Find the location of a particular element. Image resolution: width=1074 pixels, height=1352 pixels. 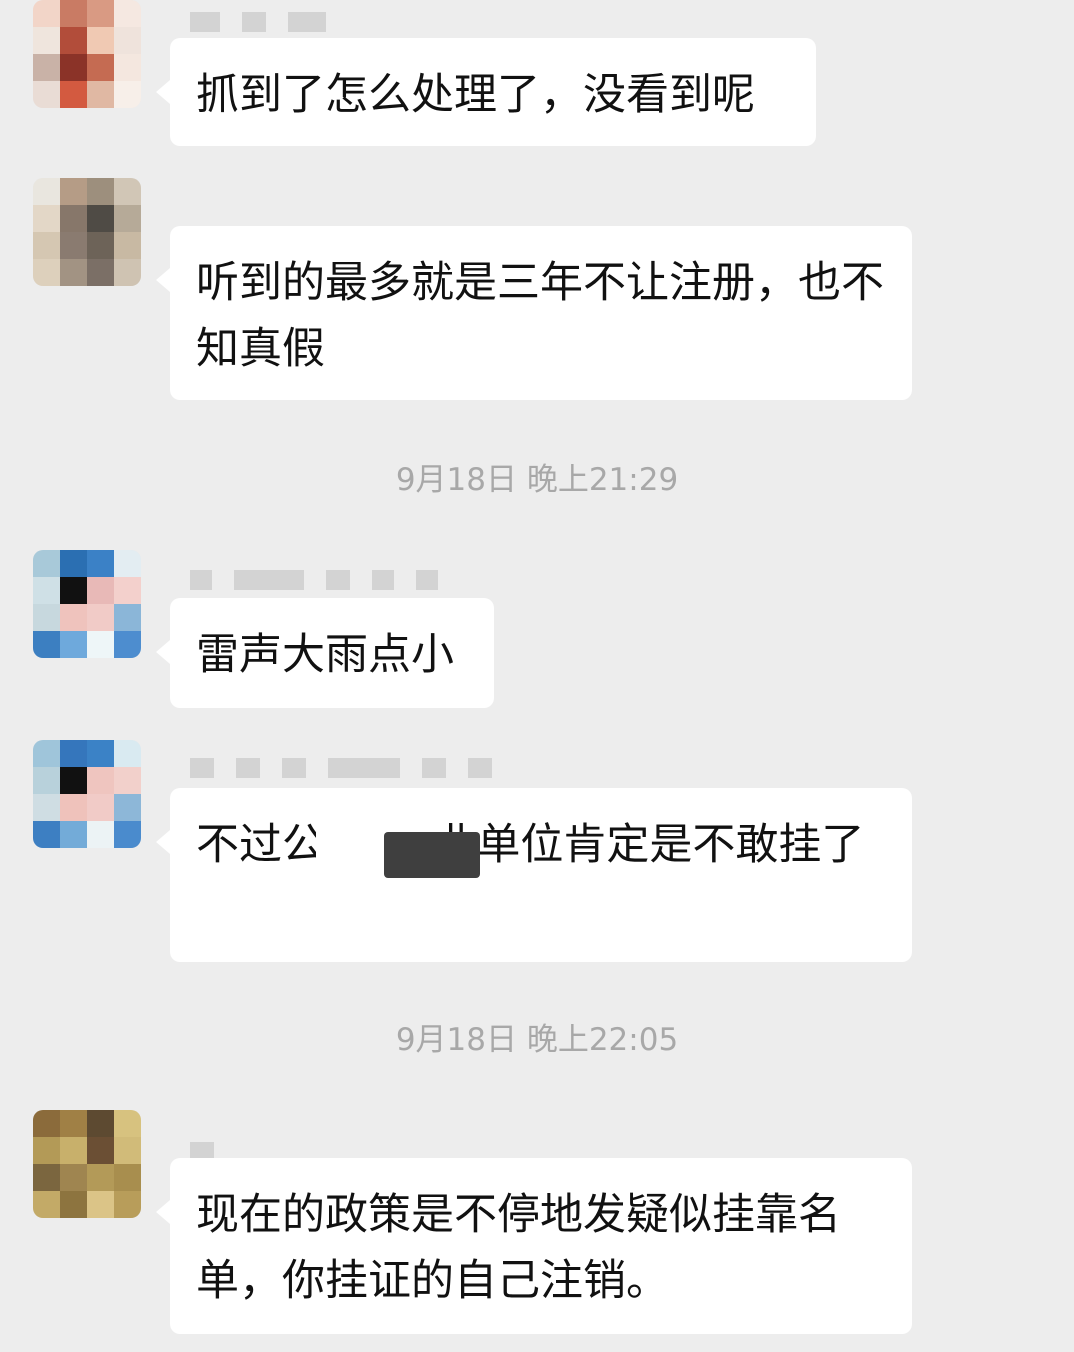

message-row: 抓到了怎么处理了，没看到呢 is located at coordinates (537, 75).